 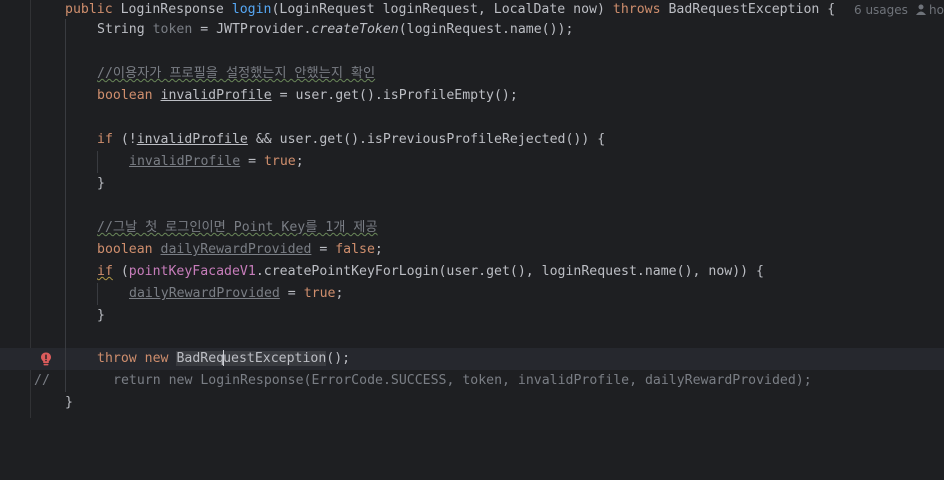 I want to click on exception-type: BadRequestException {, so click(x=752, y=9).